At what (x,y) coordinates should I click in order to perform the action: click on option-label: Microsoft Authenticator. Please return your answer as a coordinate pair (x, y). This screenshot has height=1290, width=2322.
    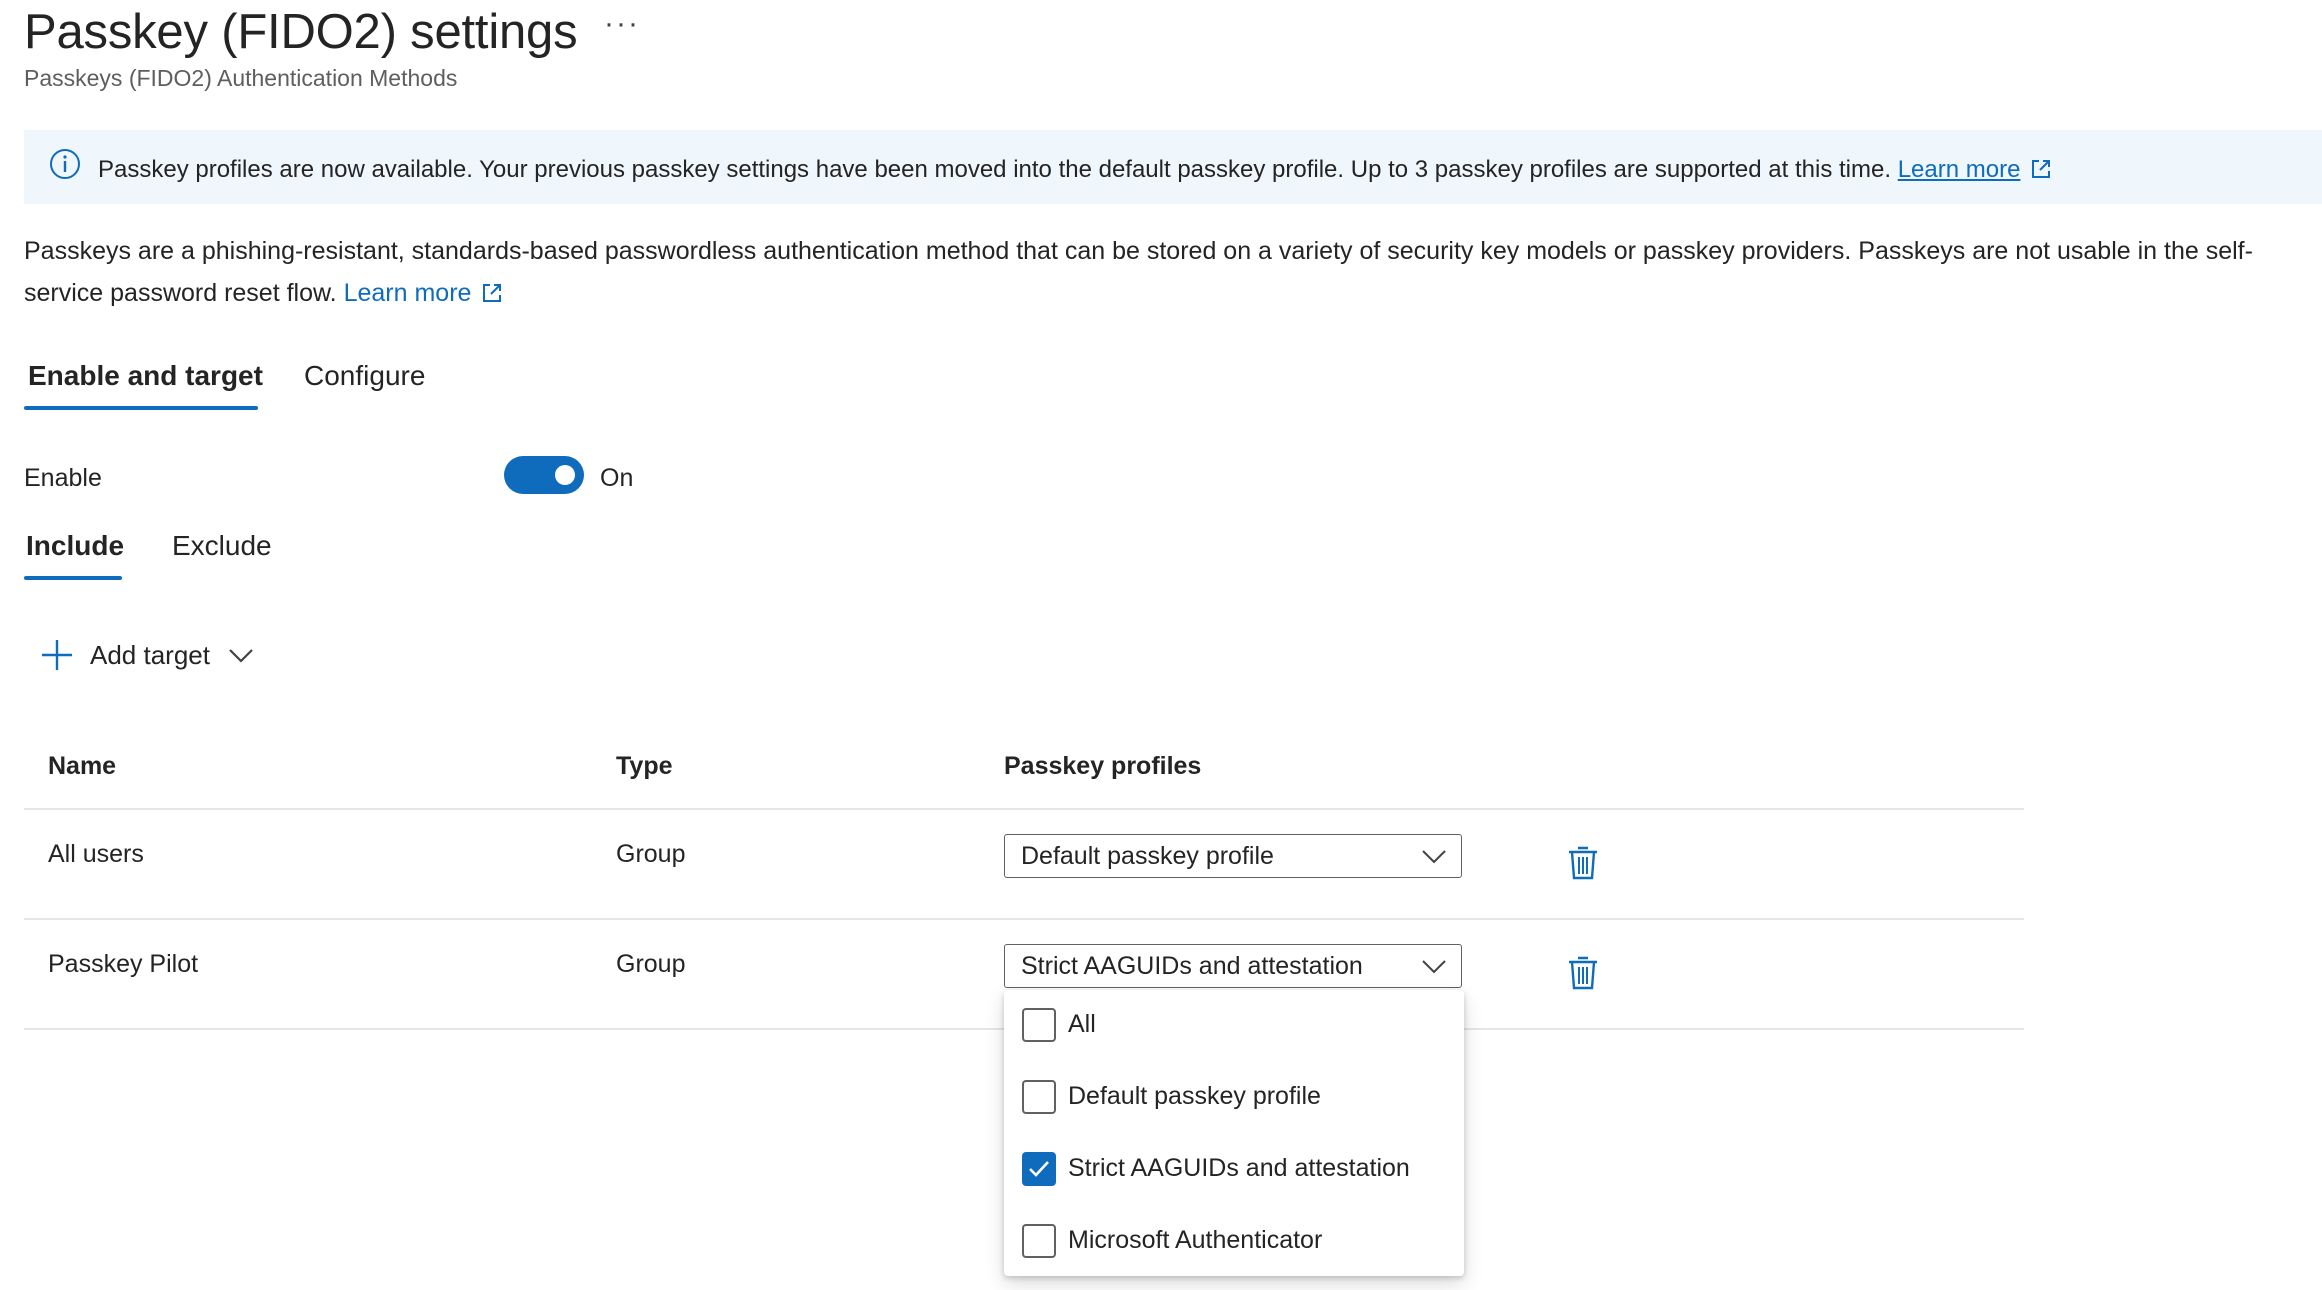
    Looking at the image, I should click on (1195, 1240).